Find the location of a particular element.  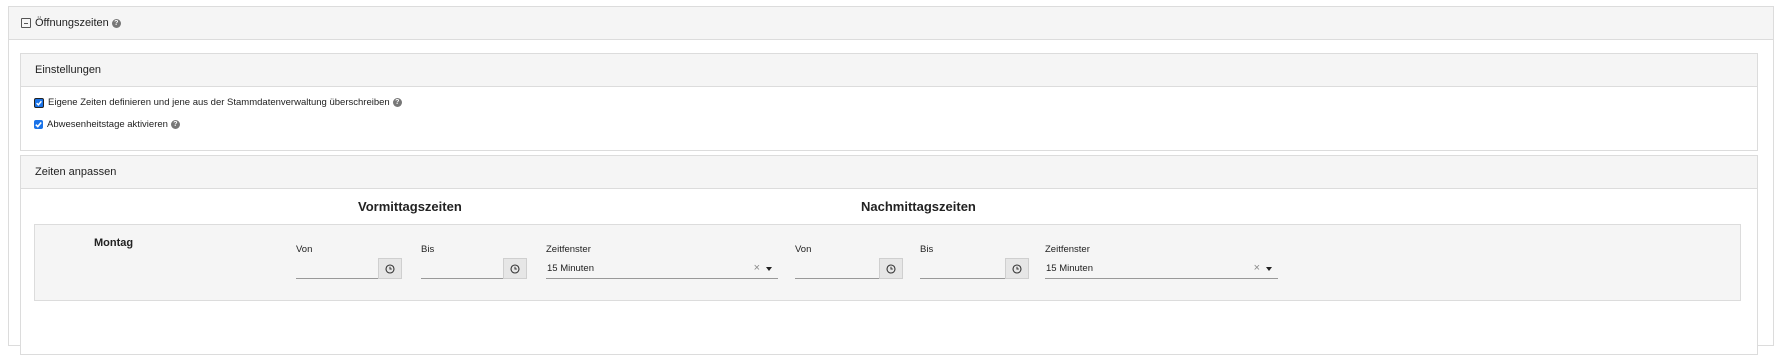

morning-title: Vormittagszeiten is located at coordinates (410, 206).